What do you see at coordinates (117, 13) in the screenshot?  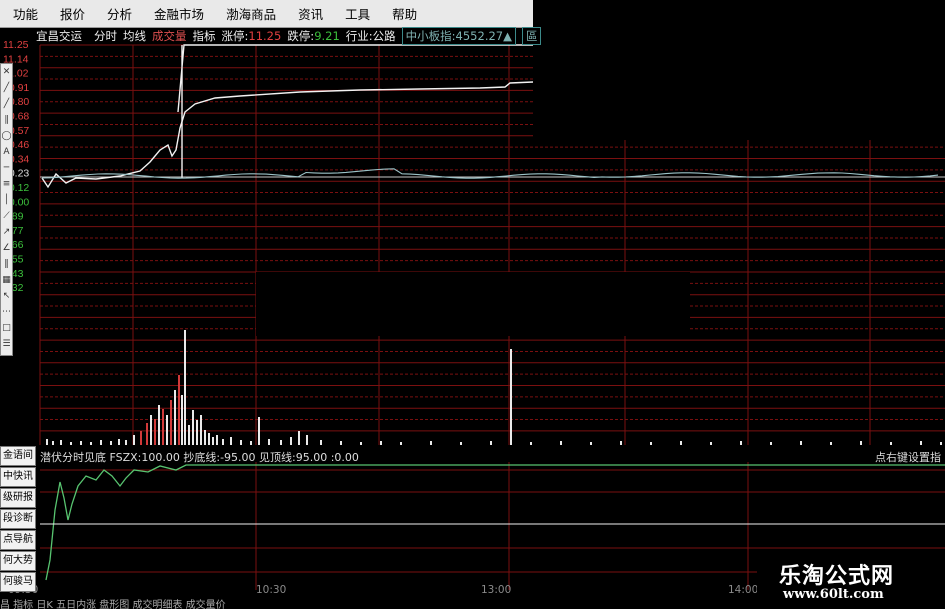 I see `menu-item-2: 分析` at bounding box center [117, 13].